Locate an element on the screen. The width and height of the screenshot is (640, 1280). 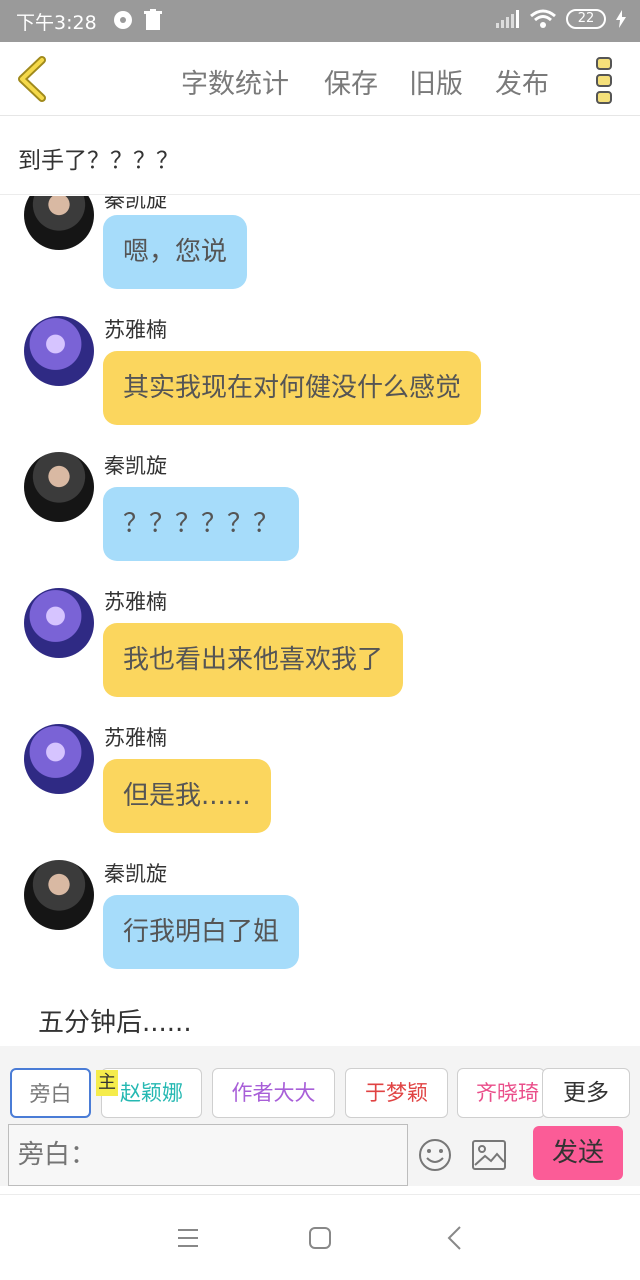
back-arrow-icon is located at coordinates (34, 79).